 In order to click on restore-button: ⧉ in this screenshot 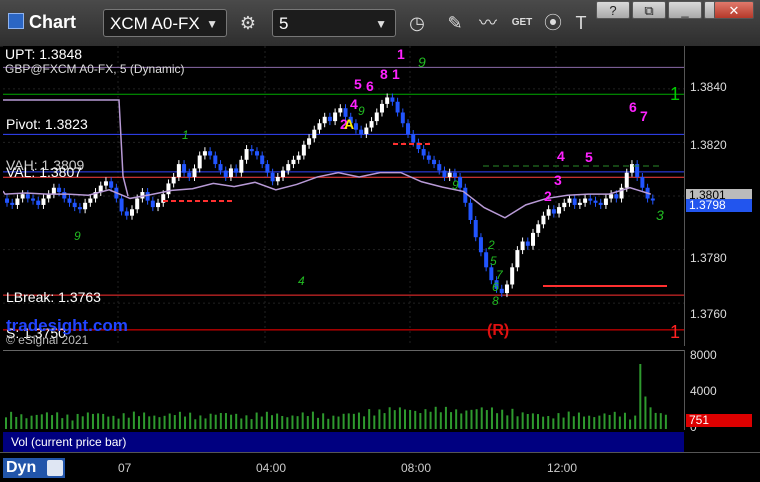, I will do `click(649, 10)`.